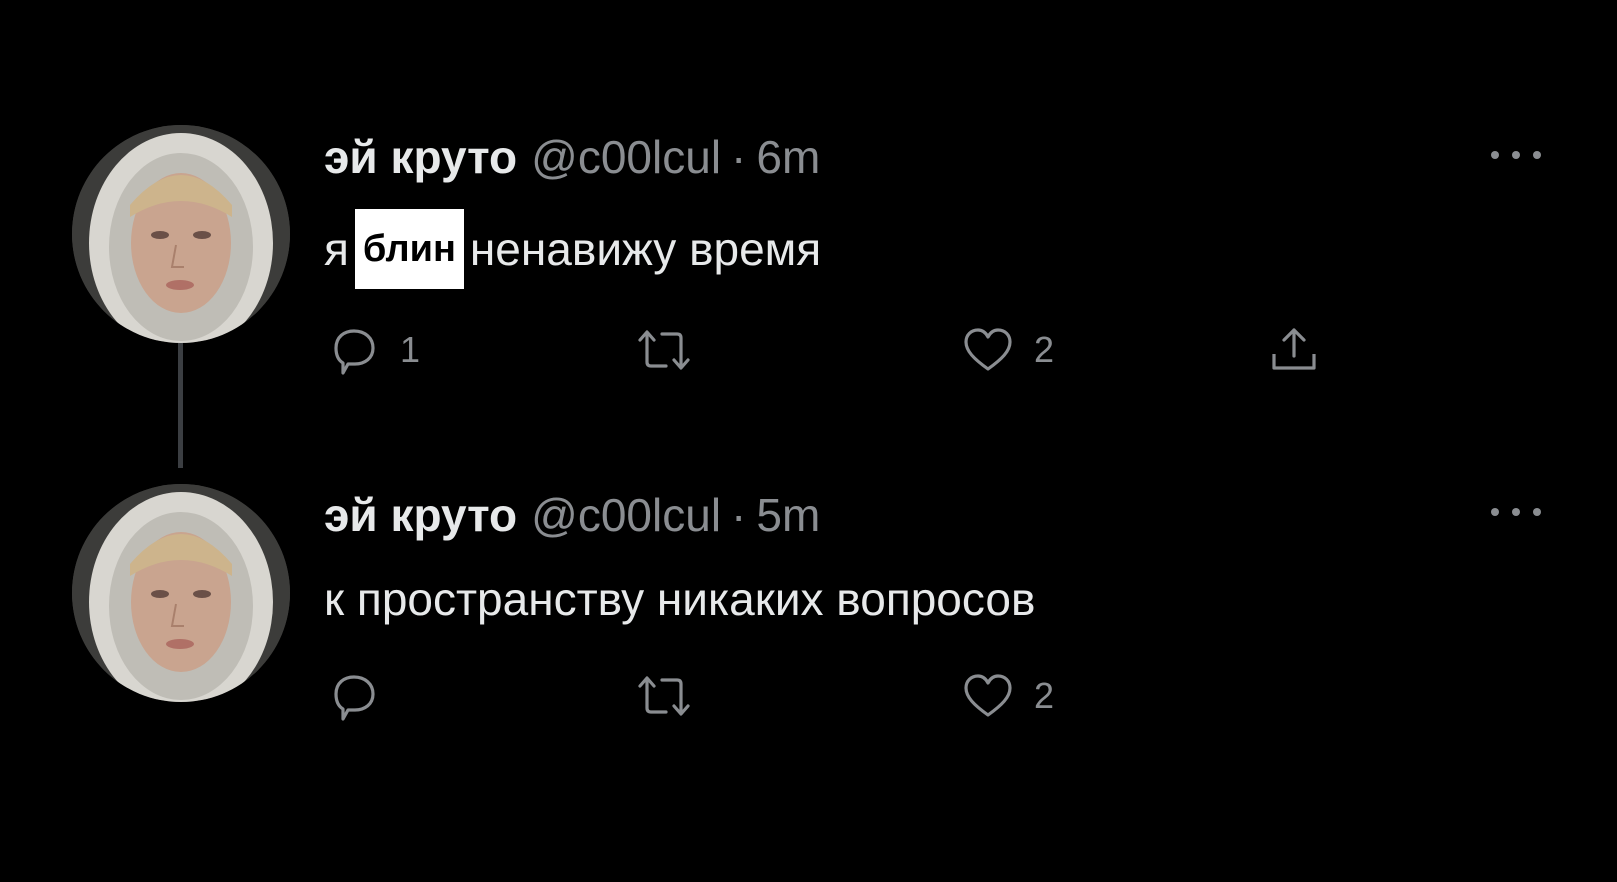  Describe the element at coordinates (680, 599) in the screenshot. I see `tweet-text: к пространству никаких вопросов` at that location.